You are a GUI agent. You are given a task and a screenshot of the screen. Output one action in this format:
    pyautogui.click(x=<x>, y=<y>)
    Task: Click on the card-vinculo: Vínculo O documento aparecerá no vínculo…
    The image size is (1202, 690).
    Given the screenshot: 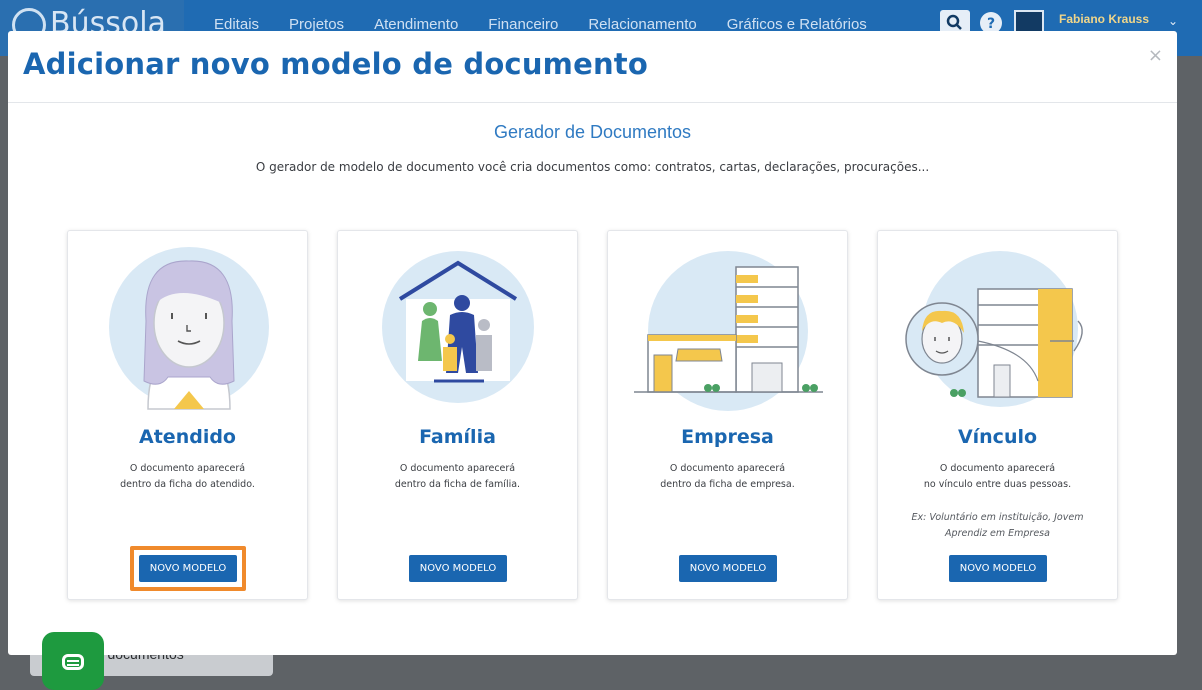 What is the action you would take?
    pyautogui.click(x=997, y=415)
    